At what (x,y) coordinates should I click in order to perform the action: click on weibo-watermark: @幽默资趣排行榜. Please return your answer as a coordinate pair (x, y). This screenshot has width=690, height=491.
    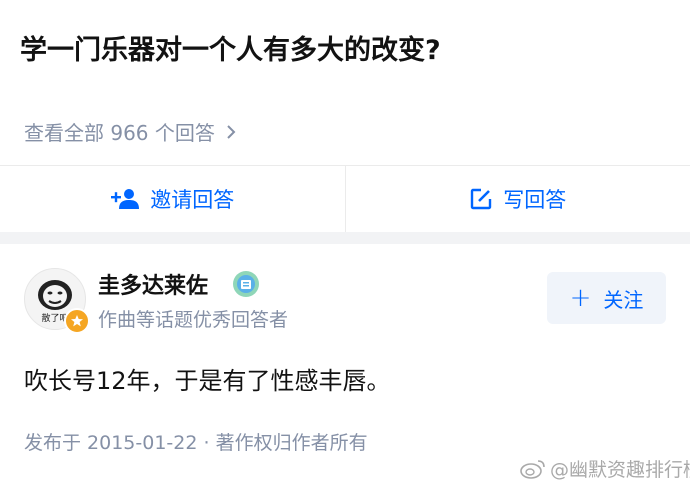
    Looking at the image, I should click on (605, 468).